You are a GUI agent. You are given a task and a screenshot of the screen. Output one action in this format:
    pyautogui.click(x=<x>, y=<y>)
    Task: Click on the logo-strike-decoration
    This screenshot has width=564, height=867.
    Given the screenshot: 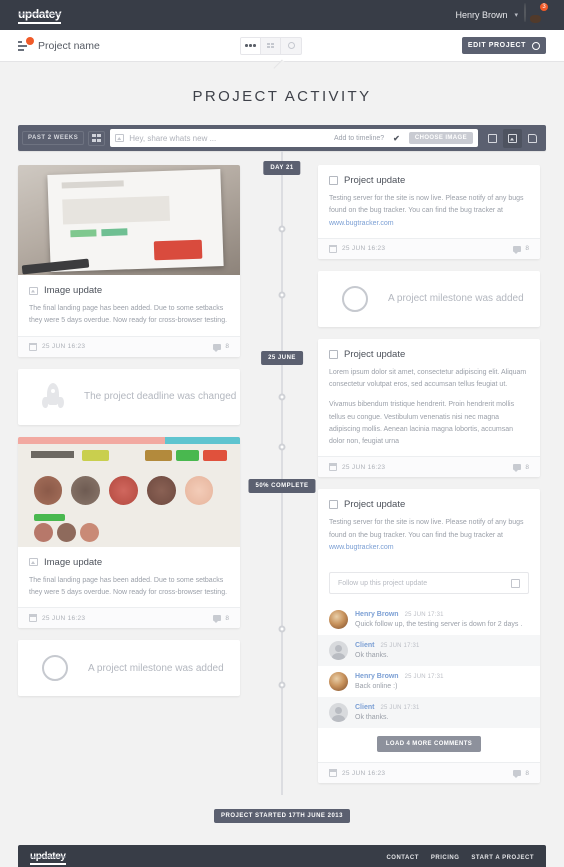 What is the action you would take?
    pyautogui.click(x=40, y=13)
    